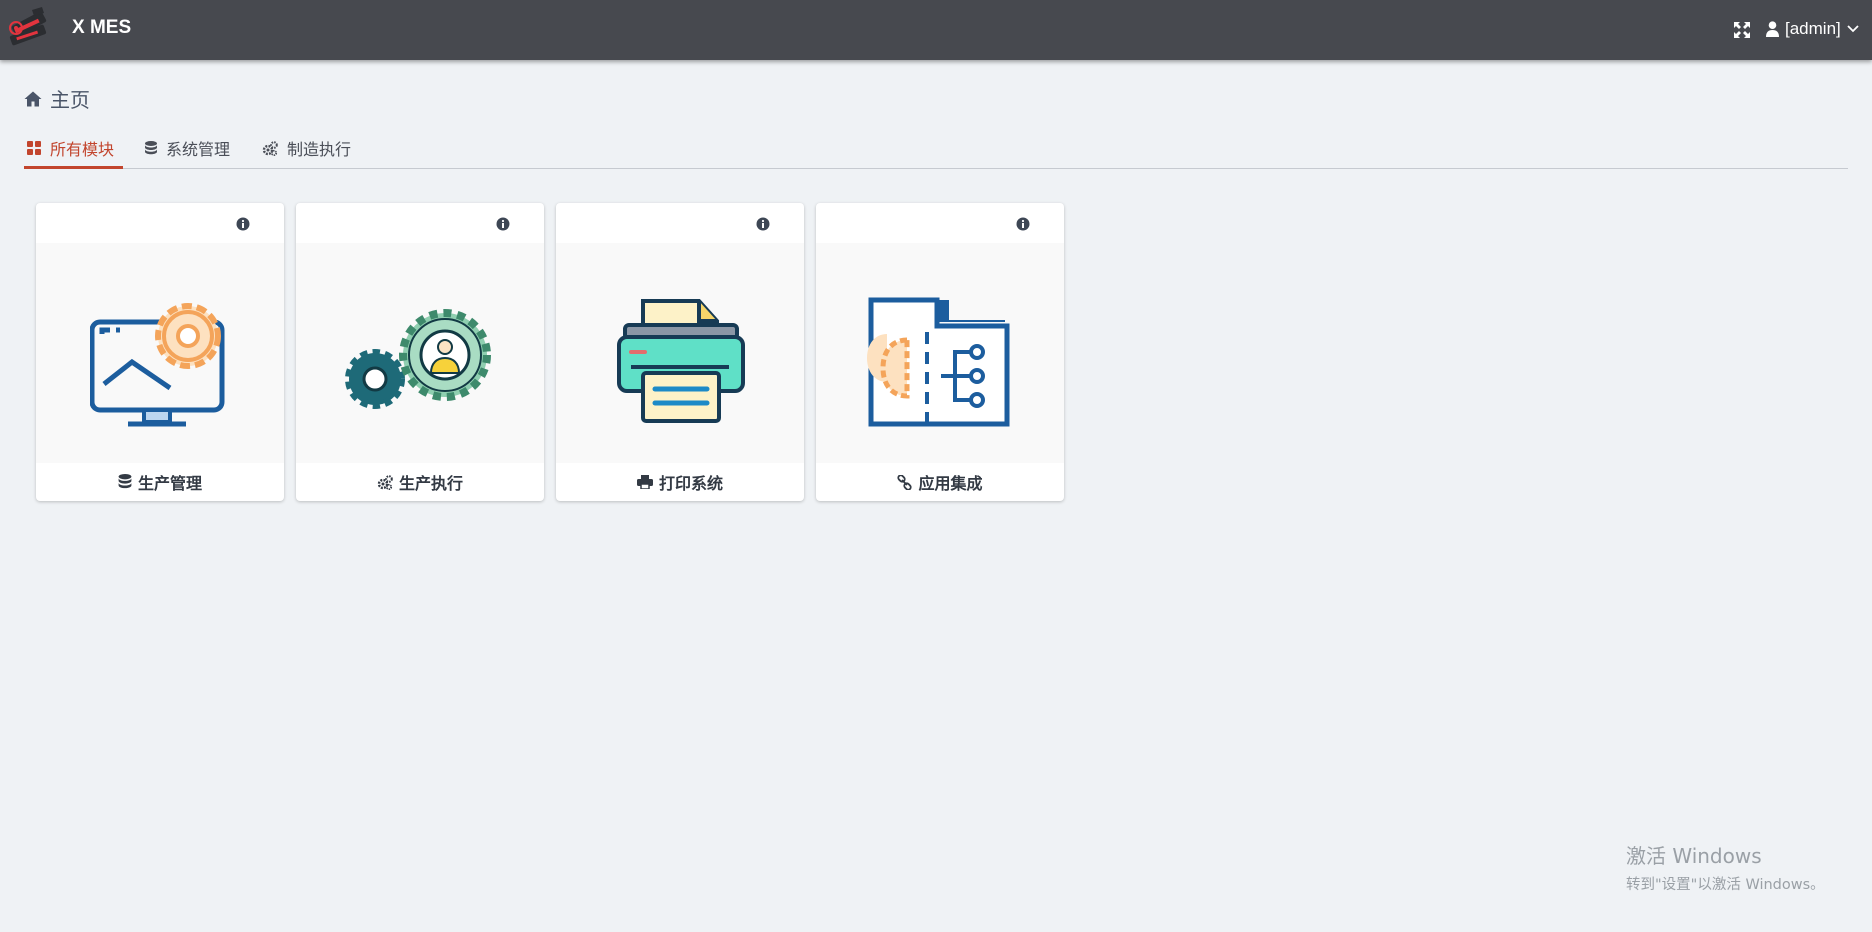 The height and width of the screenshot is (932, 1872). Describe the element at coordinates (1725, 885) in the screenshot. I see `watermark-subtitle: 转到"设置"以激活 Windows。` at that location.